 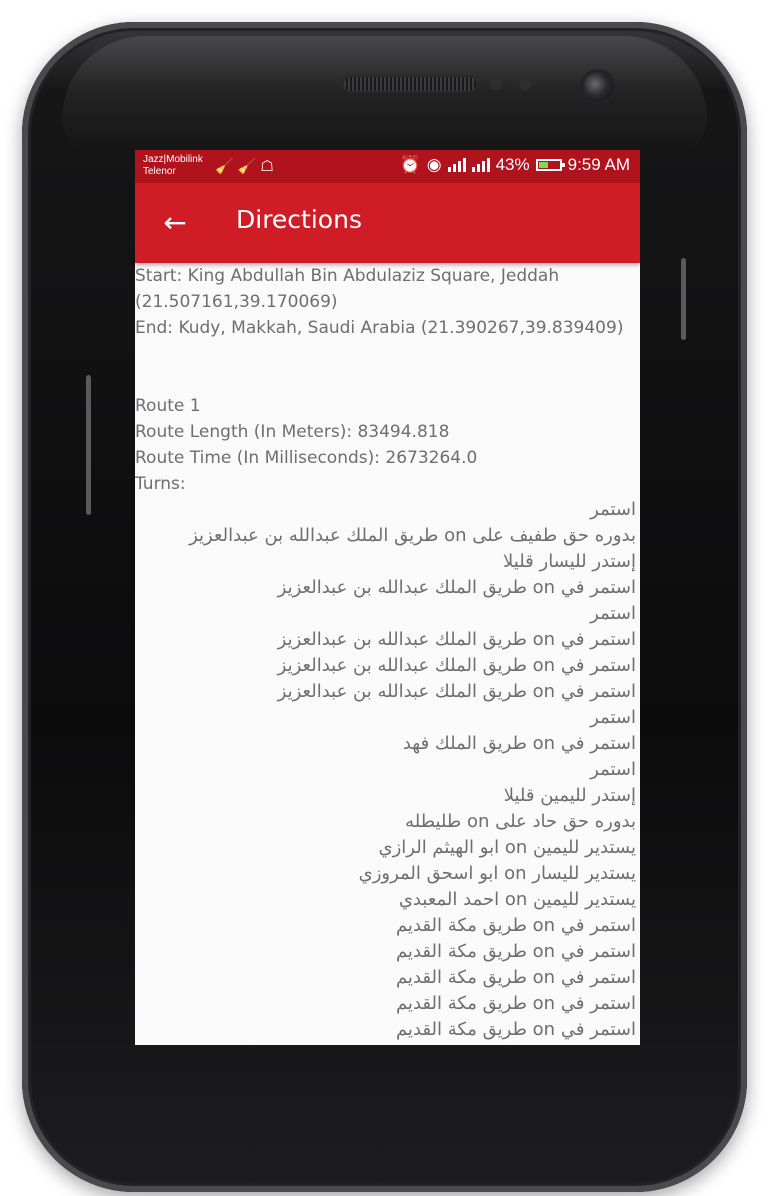 What do you see at coordinates (598, 87) in the screenshot?
I see `front-camera` at bounding box center [598, 87].